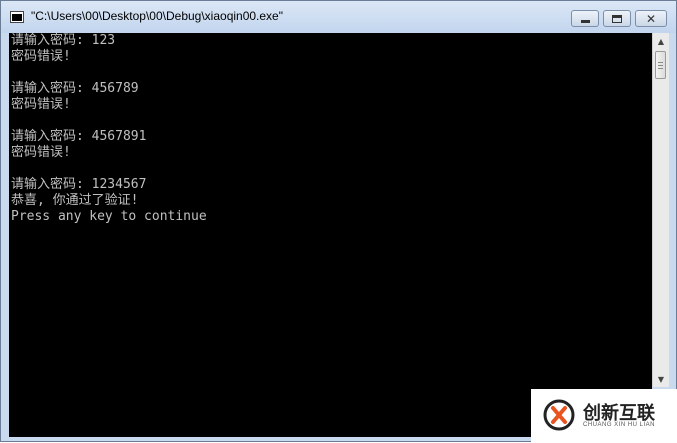 This screenshot has width=677, height=443. What do you see at coordinates (17, 17) in the screenshot?
I see `console-app-icon` at bounding box center [17, 17].